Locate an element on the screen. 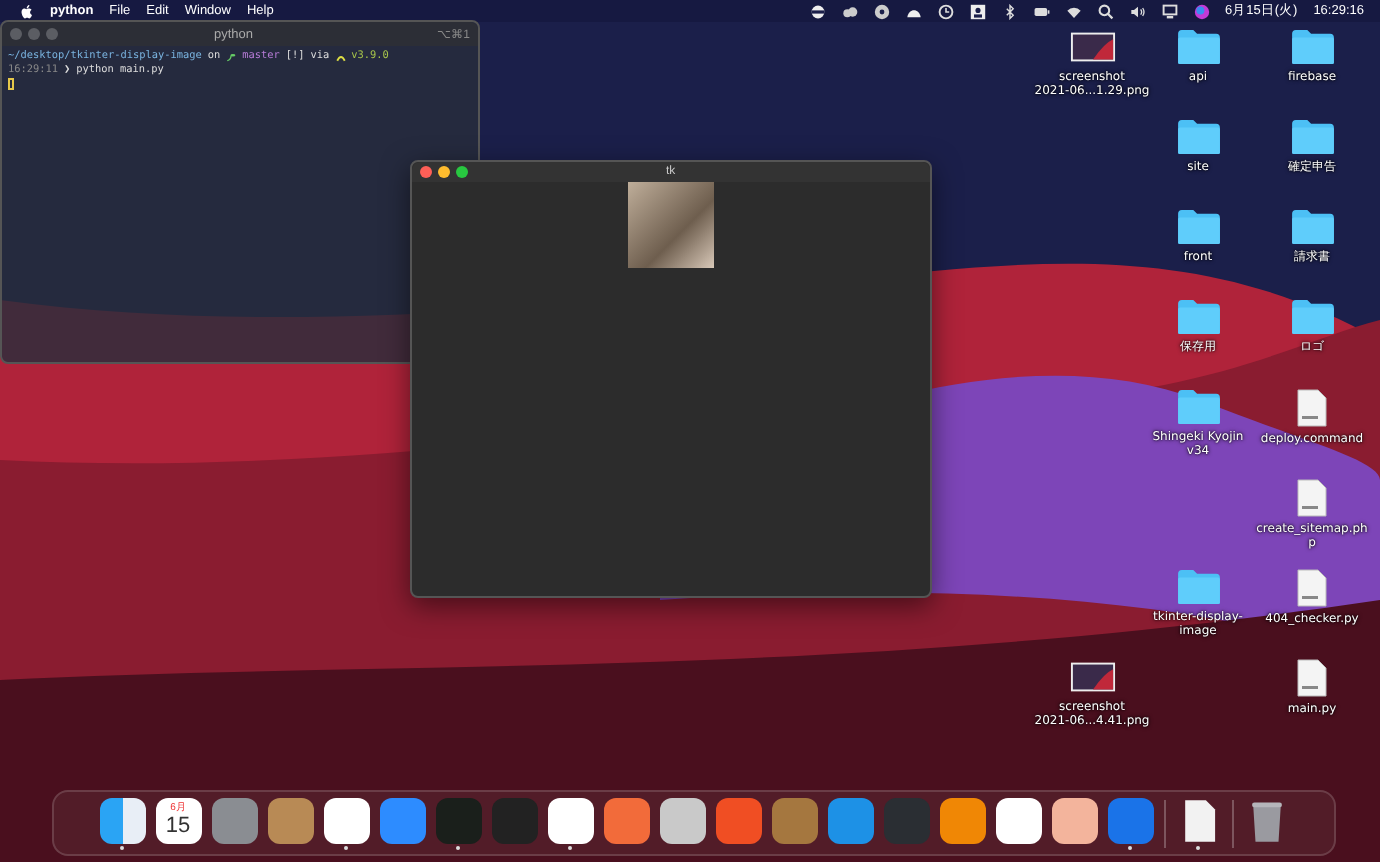  speaker-icon is located at coordinates (1137, 11).